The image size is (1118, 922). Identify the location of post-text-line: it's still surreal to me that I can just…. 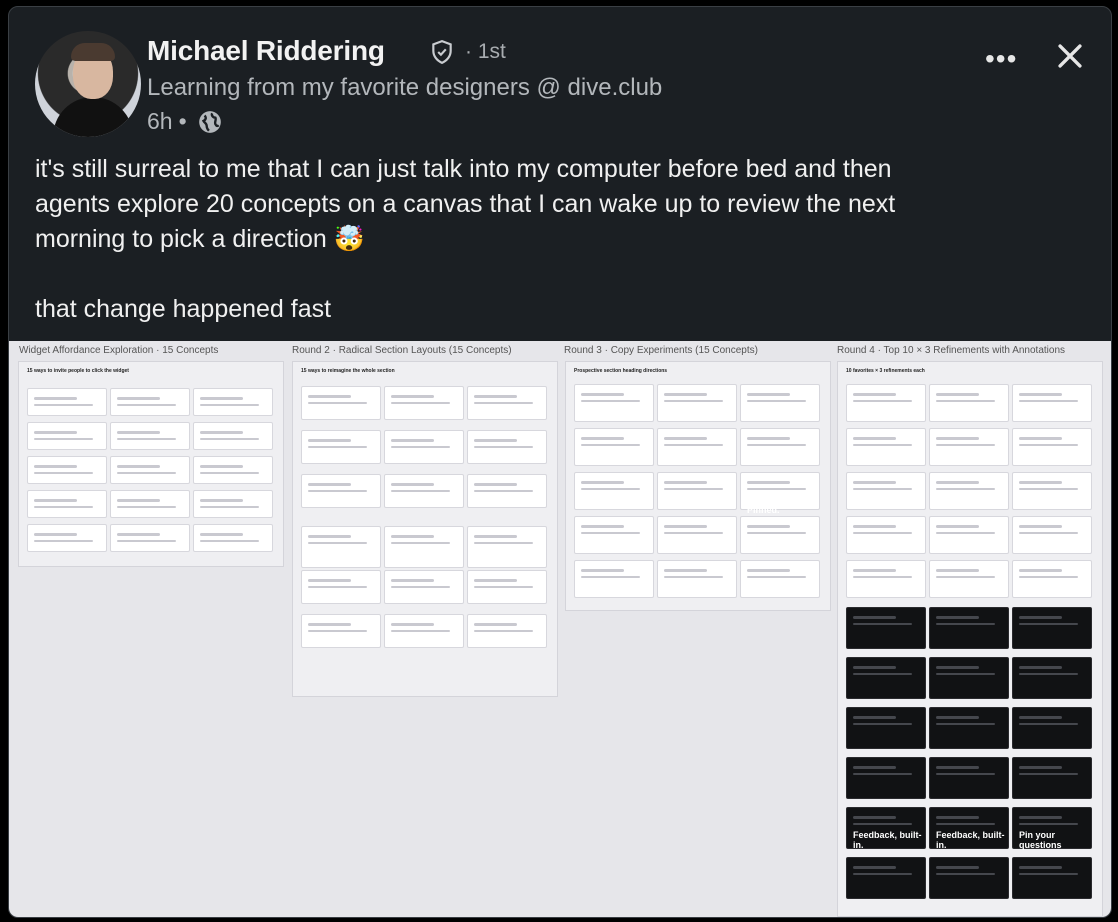
(463, 169).